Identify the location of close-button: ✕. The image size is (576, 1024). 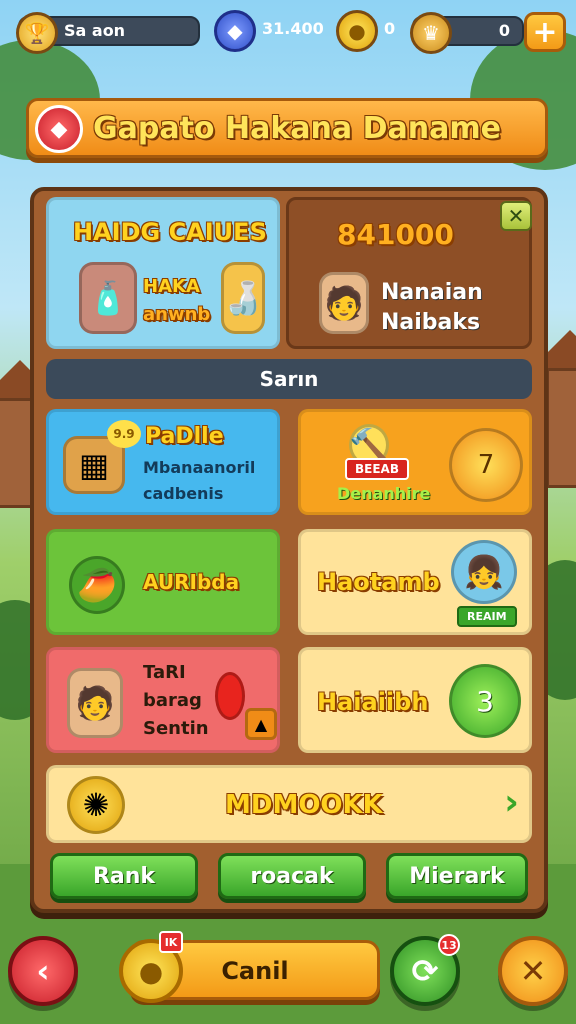
(533, 971).